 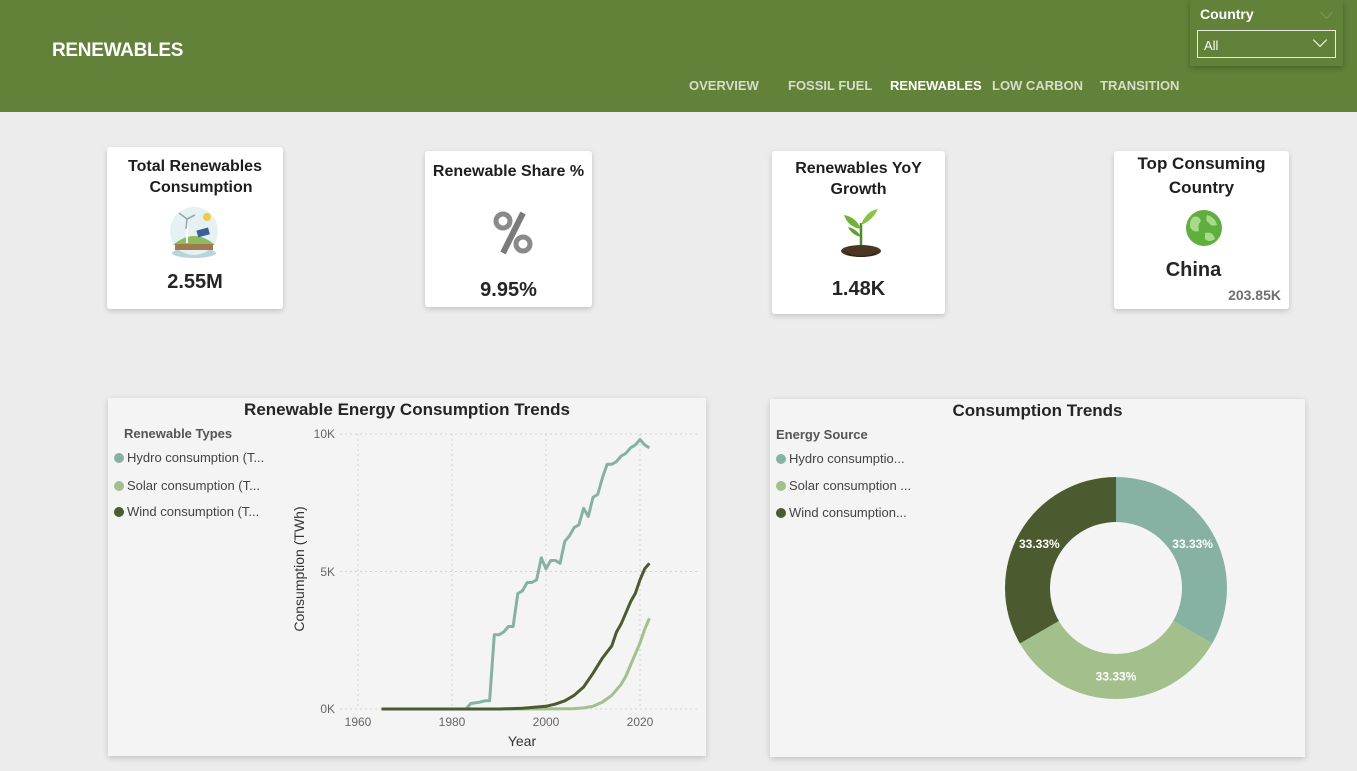 I want to click on kpi-total-renewables: Total Renewables Consumption 2.55M, so click(x=195, y=228).